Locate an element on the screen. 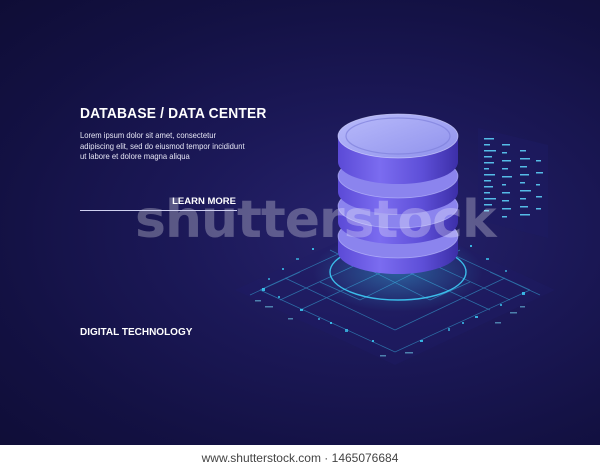  learn-more-link: LEARN MORE is located at coordinates (160, 205).